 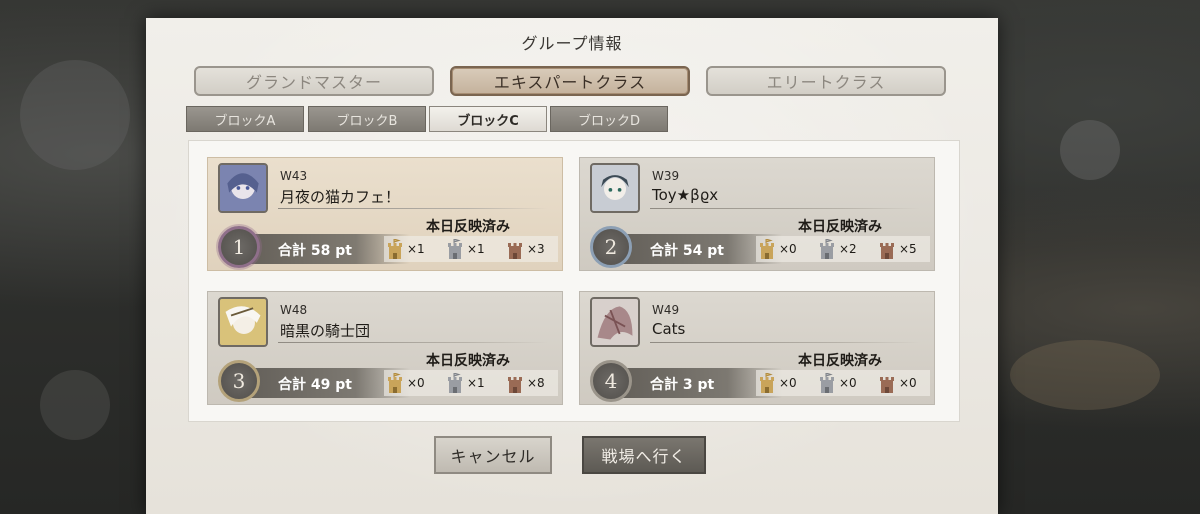 What do you see at coordinates (416, 249) in the screenshot?
I see `gold-count: ×1` at bounding box center [416, 249].